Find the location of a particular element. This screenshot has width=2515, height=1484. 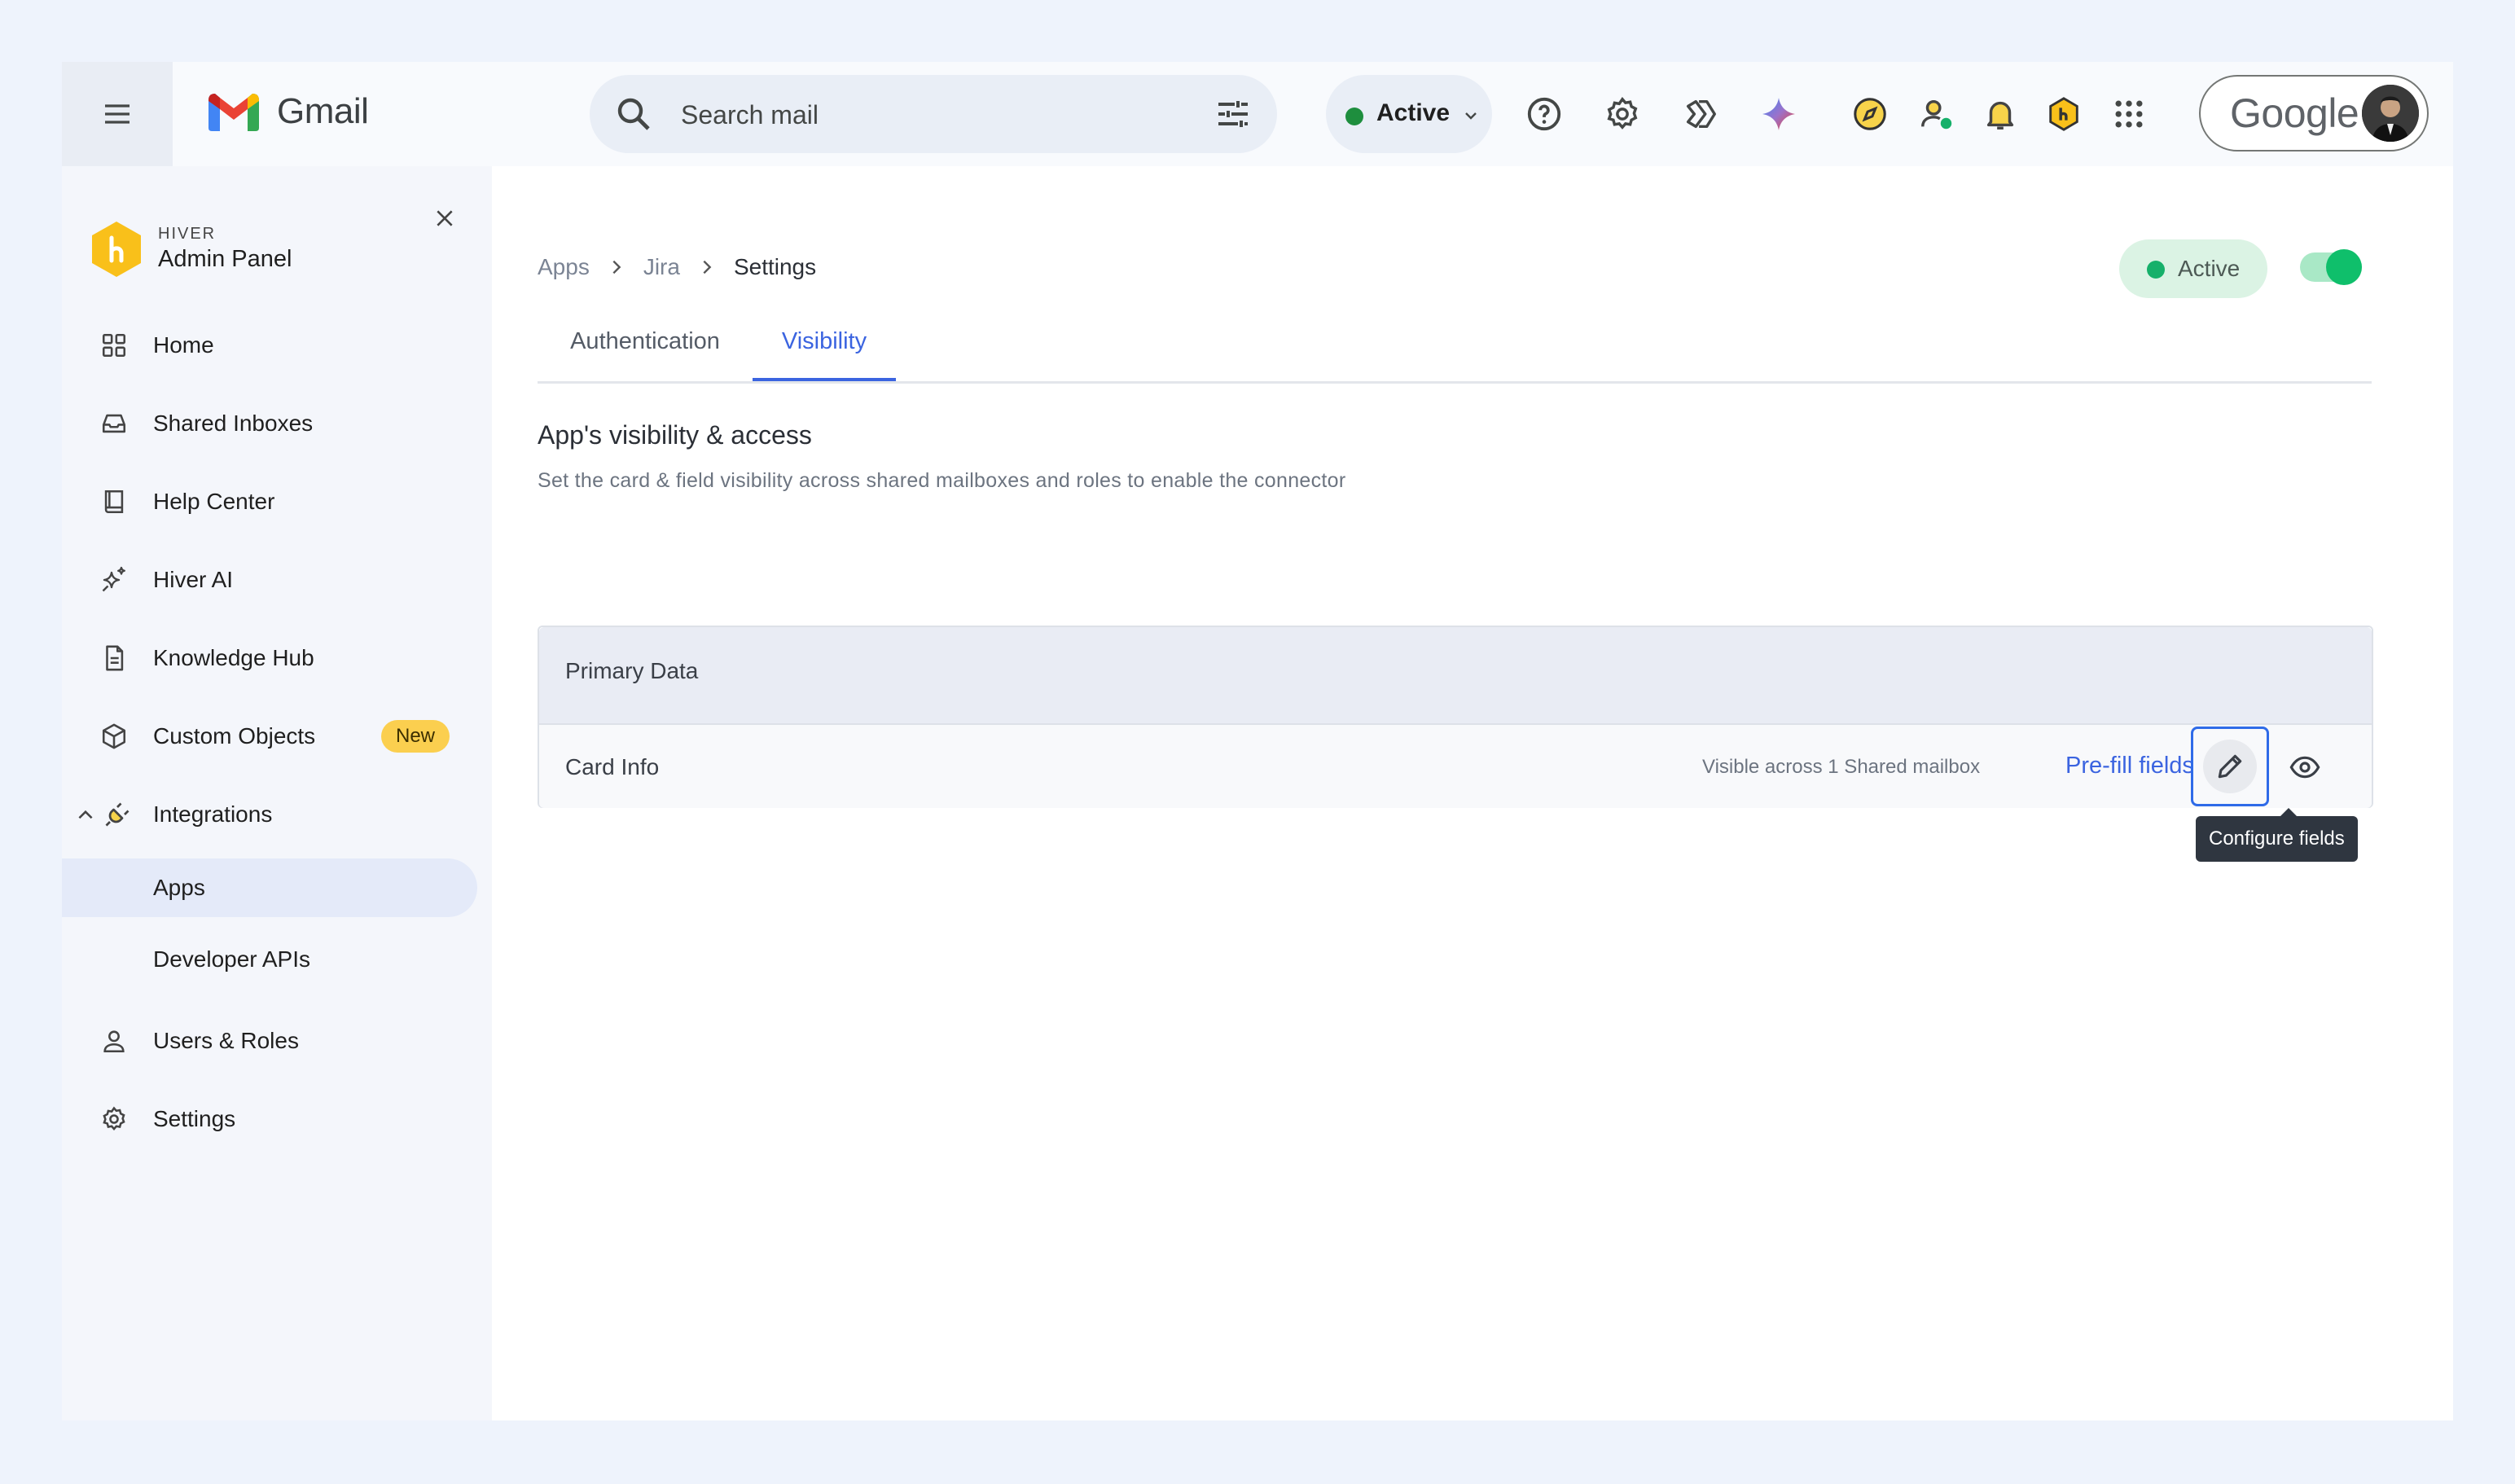

search-options-icon is located at coordinates (1234, 114).